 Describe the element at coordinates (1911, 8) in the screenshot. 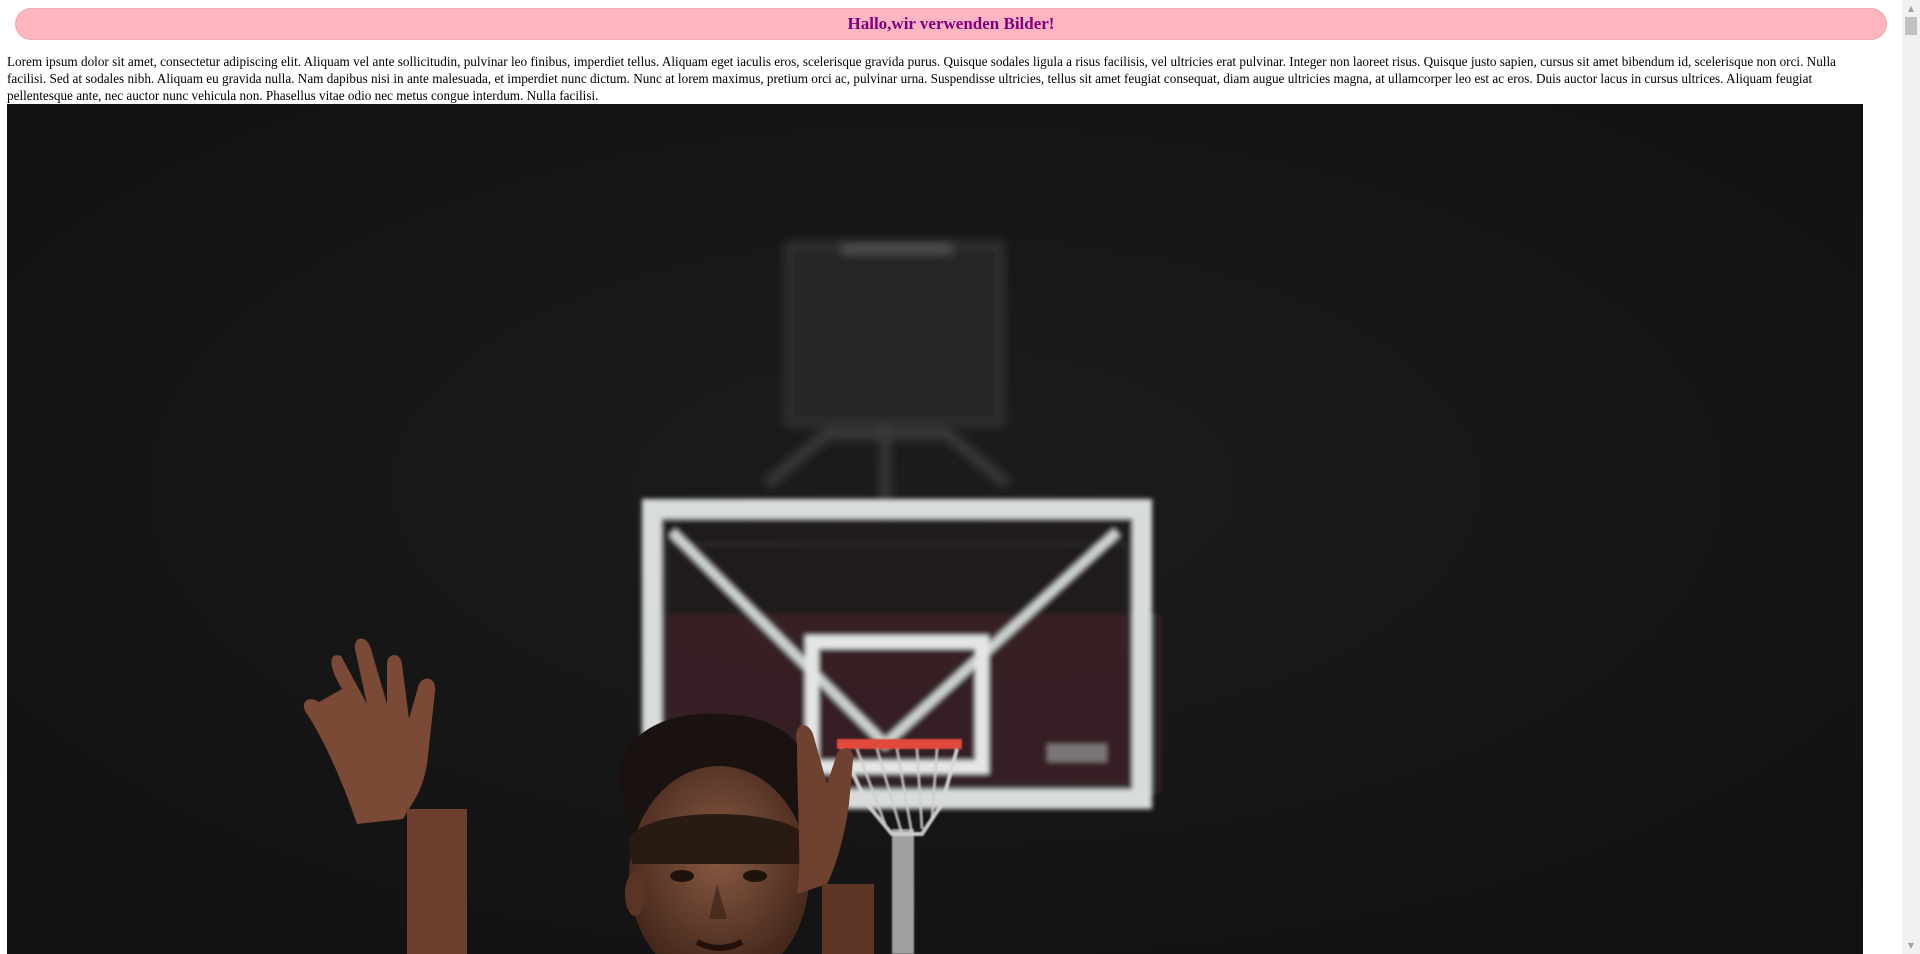

I see `scroll-up-arrow-icon: ▲` at that location.